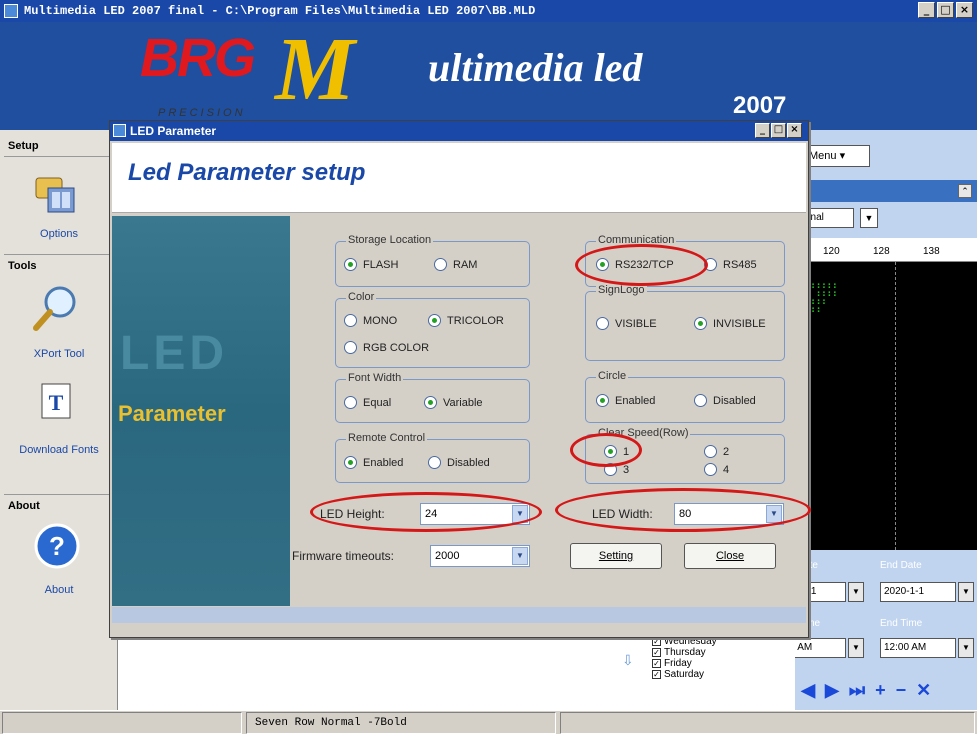 This screenshot has width=977, height=734. I want to click on download-fonts-label: Download Fonts, so click(59, 450).